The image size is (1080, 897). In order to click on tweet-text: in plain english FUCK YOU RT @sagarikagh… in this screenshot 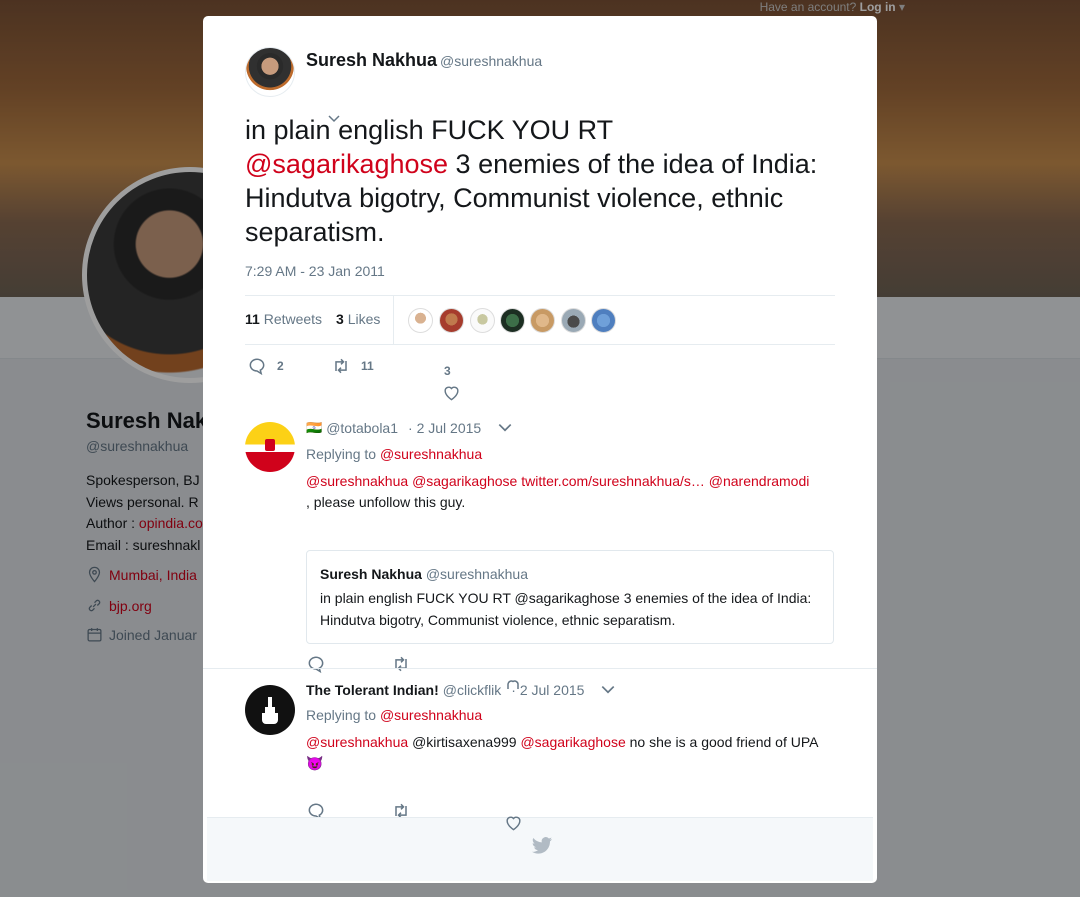, I will do `click(531, 181)`.